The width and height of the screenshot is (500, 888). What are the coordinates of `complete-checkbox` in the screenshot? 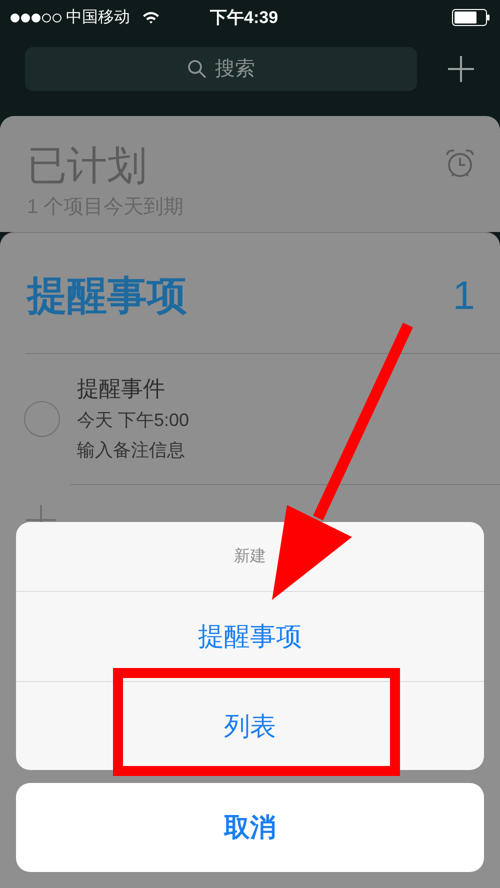 It's located at (42, 419).